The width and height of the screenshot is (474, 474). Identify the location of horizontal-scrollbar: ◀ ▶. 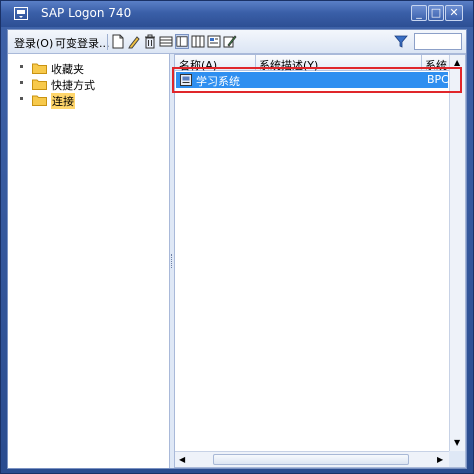
(312, 459).